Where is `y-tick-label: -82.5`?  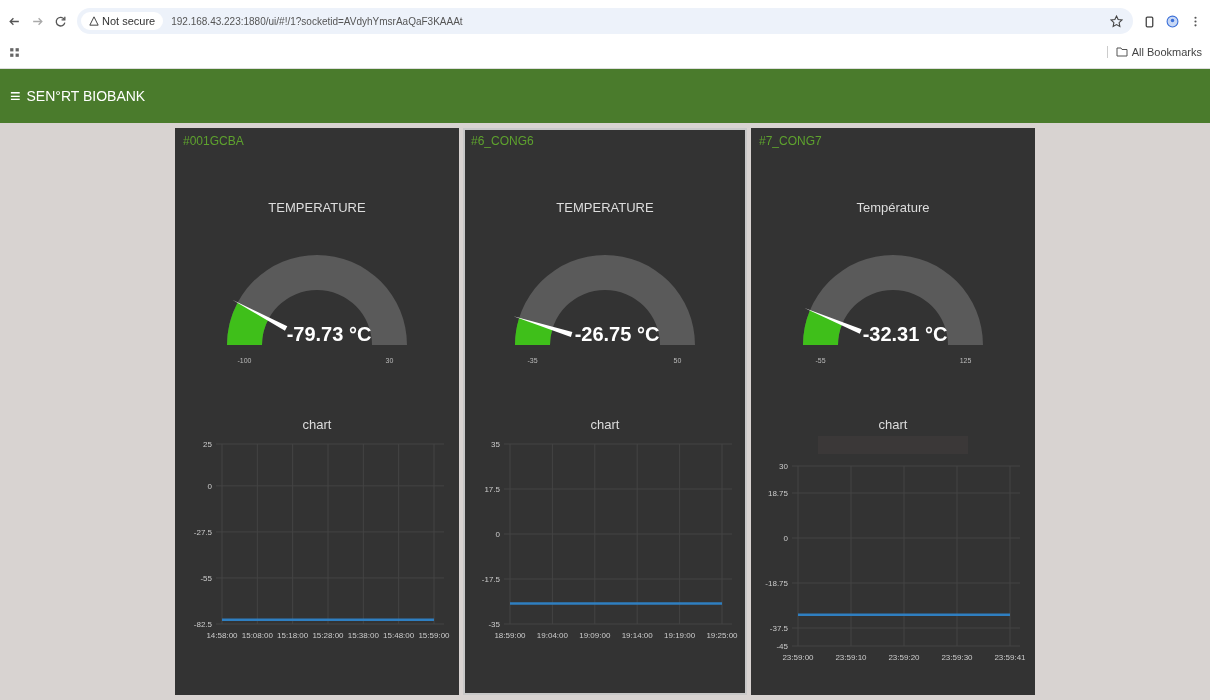
y-tick-label: -82.5 is located at coordinates (202, 624).